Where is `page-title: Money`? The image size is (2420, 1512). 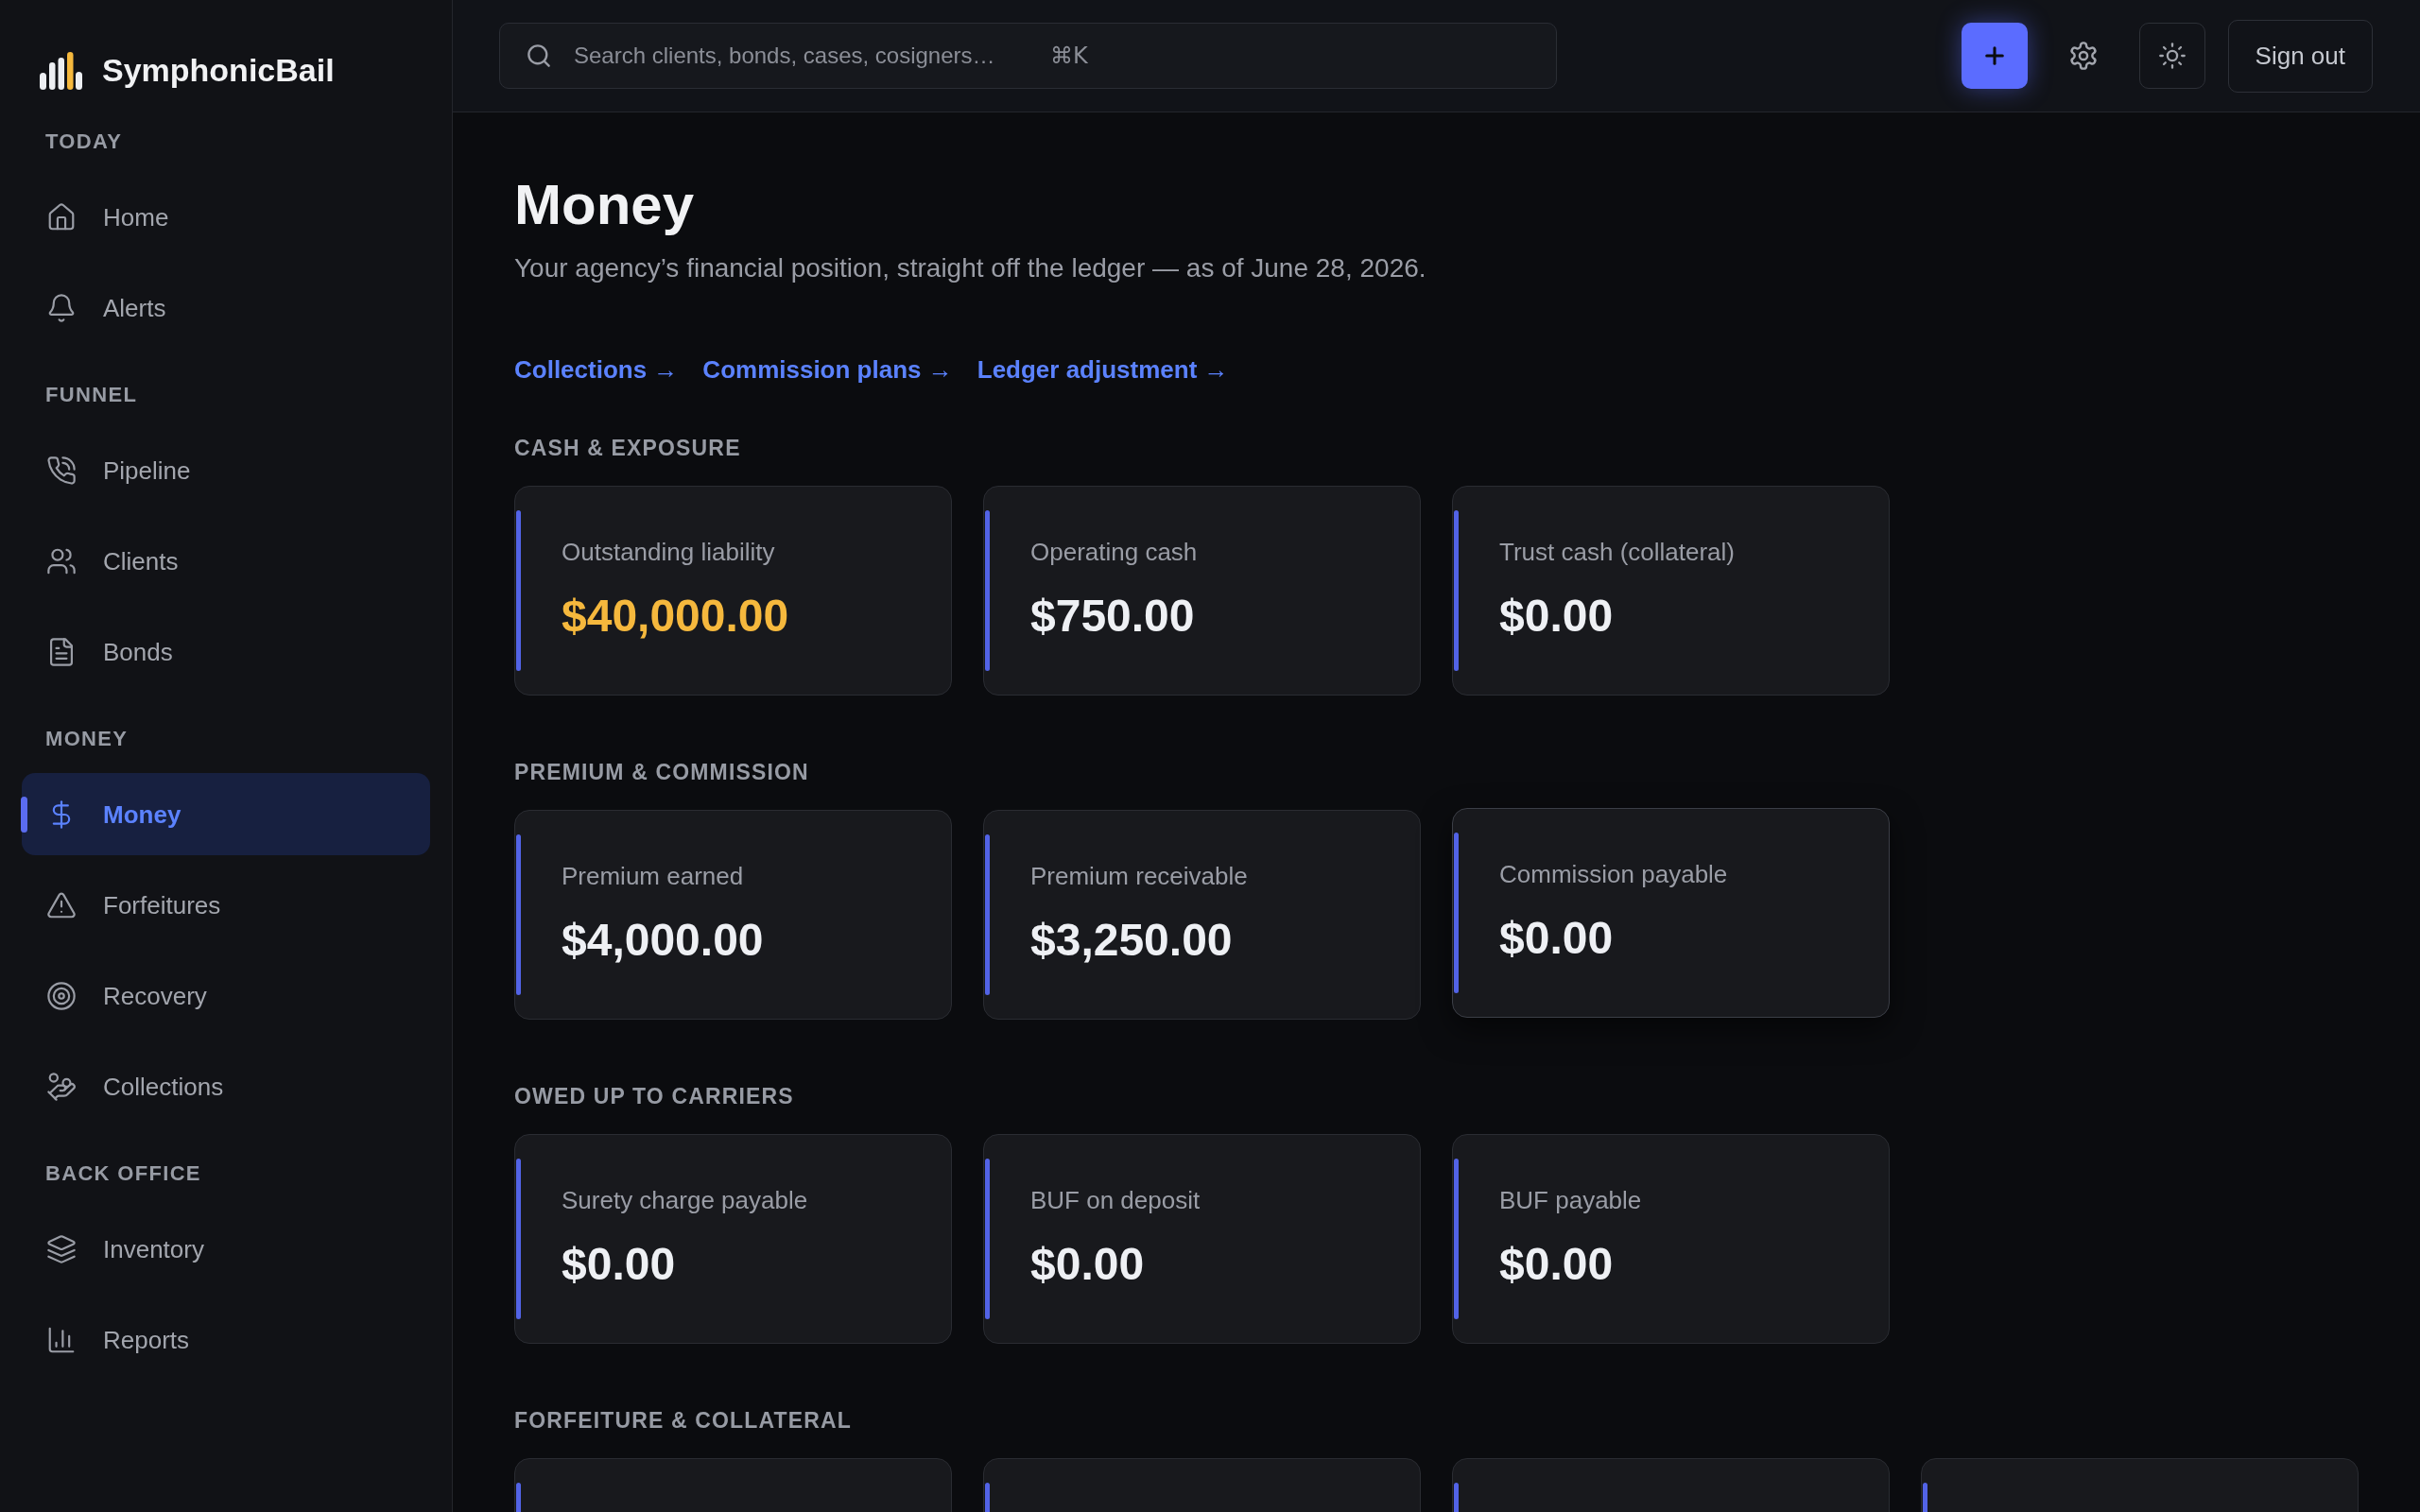 page-title: Money is located at coordinates (604, 205).